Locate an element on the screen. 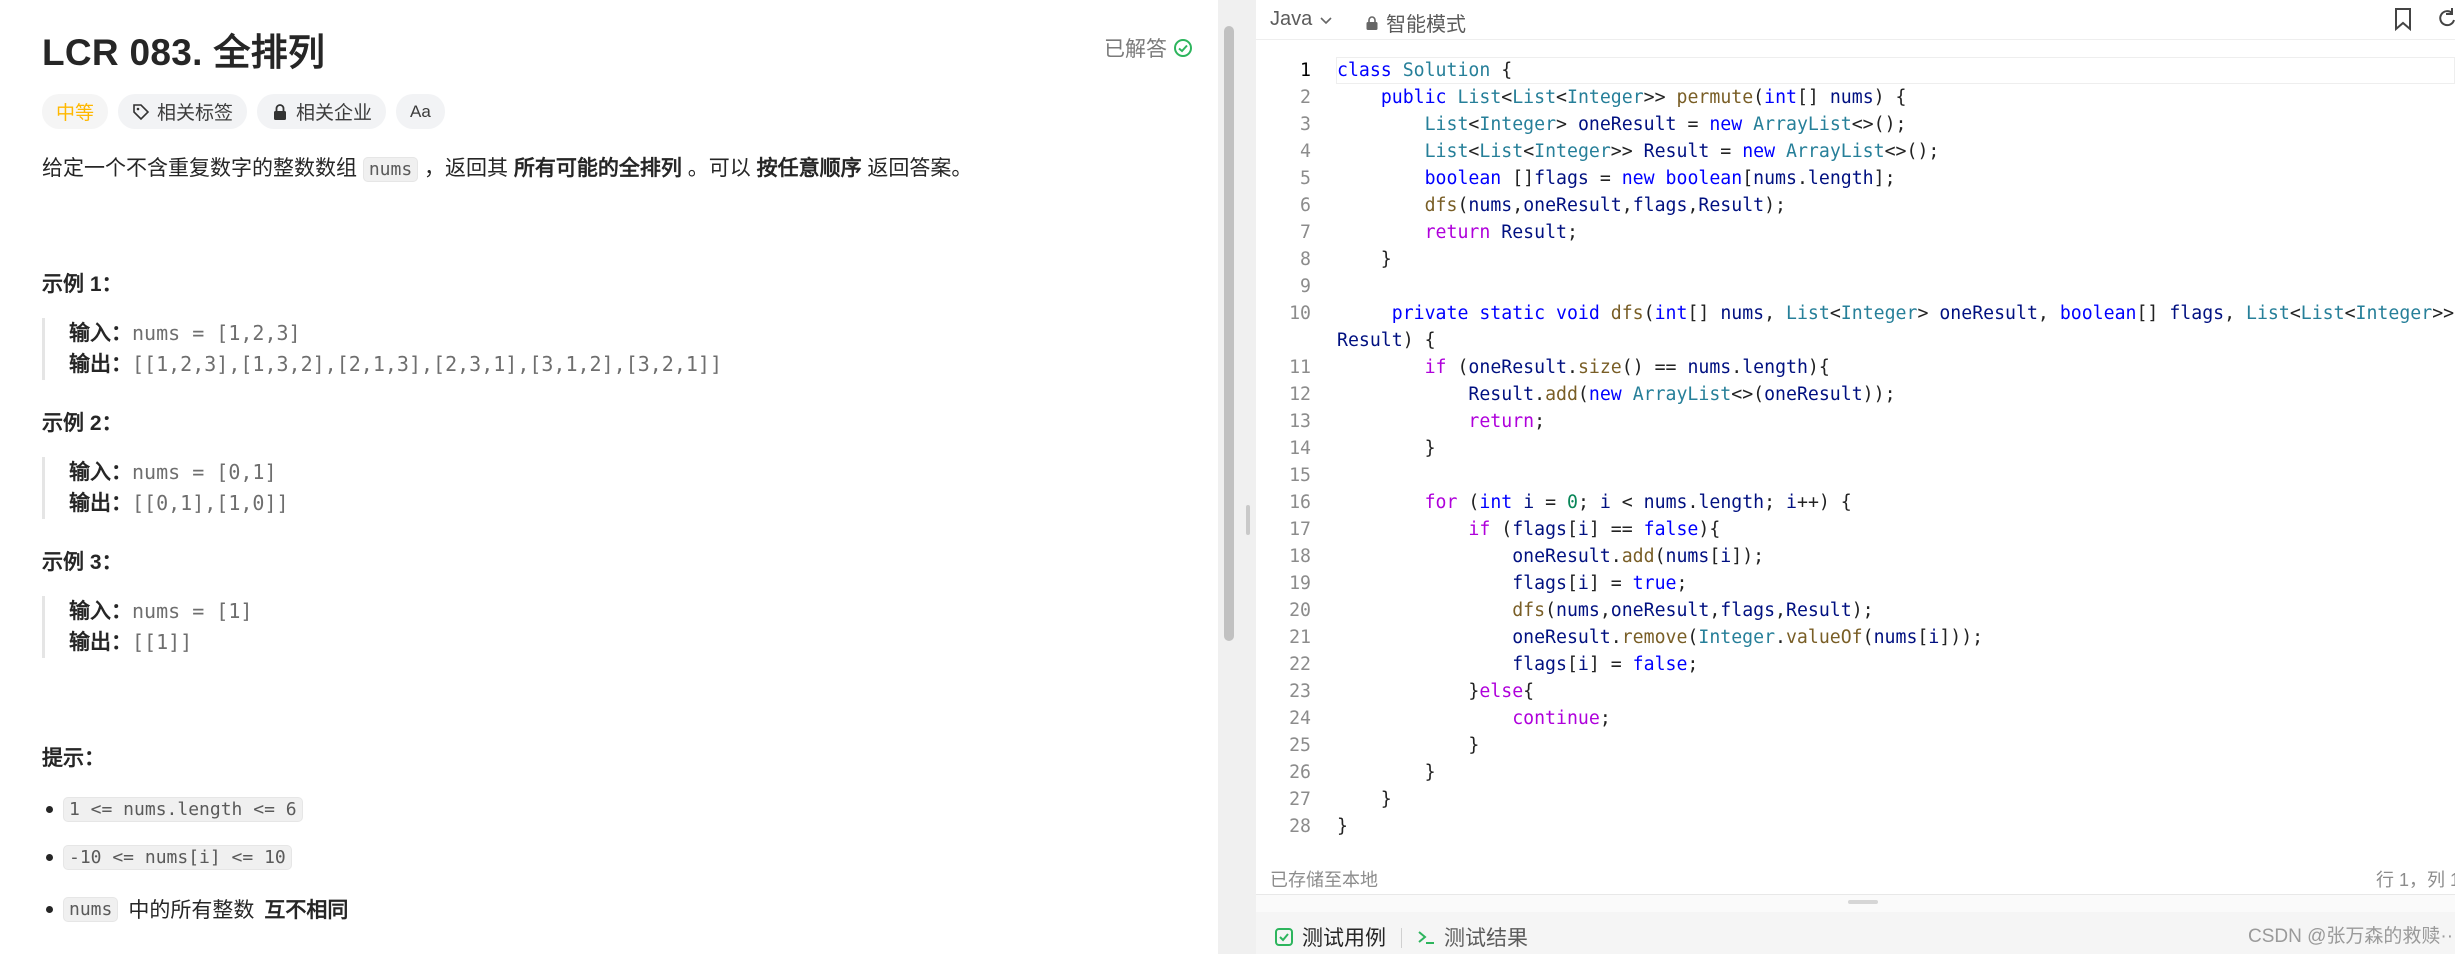 The image size is (2455, 954). related-companies-label: 相关企业 is located at coordinates (334, 113).